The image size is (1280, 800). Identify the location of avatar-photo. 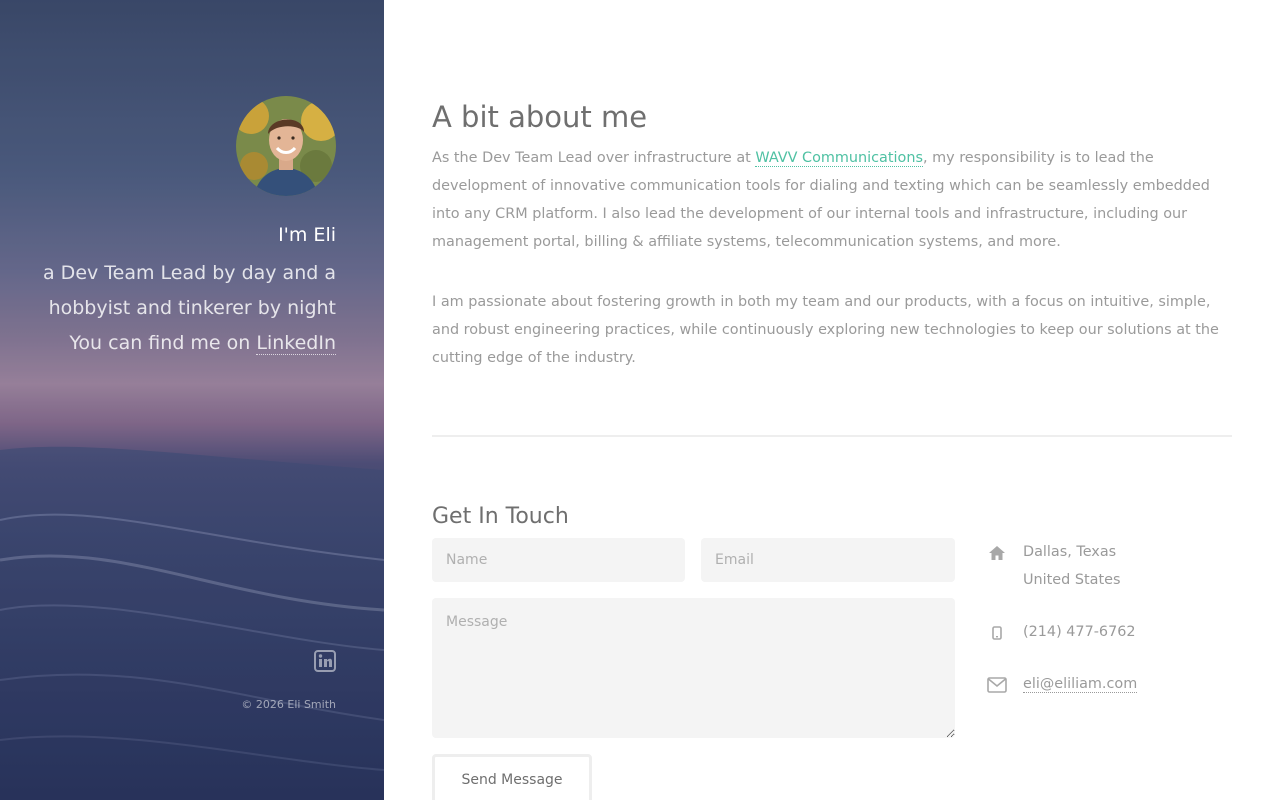
(286, 146).